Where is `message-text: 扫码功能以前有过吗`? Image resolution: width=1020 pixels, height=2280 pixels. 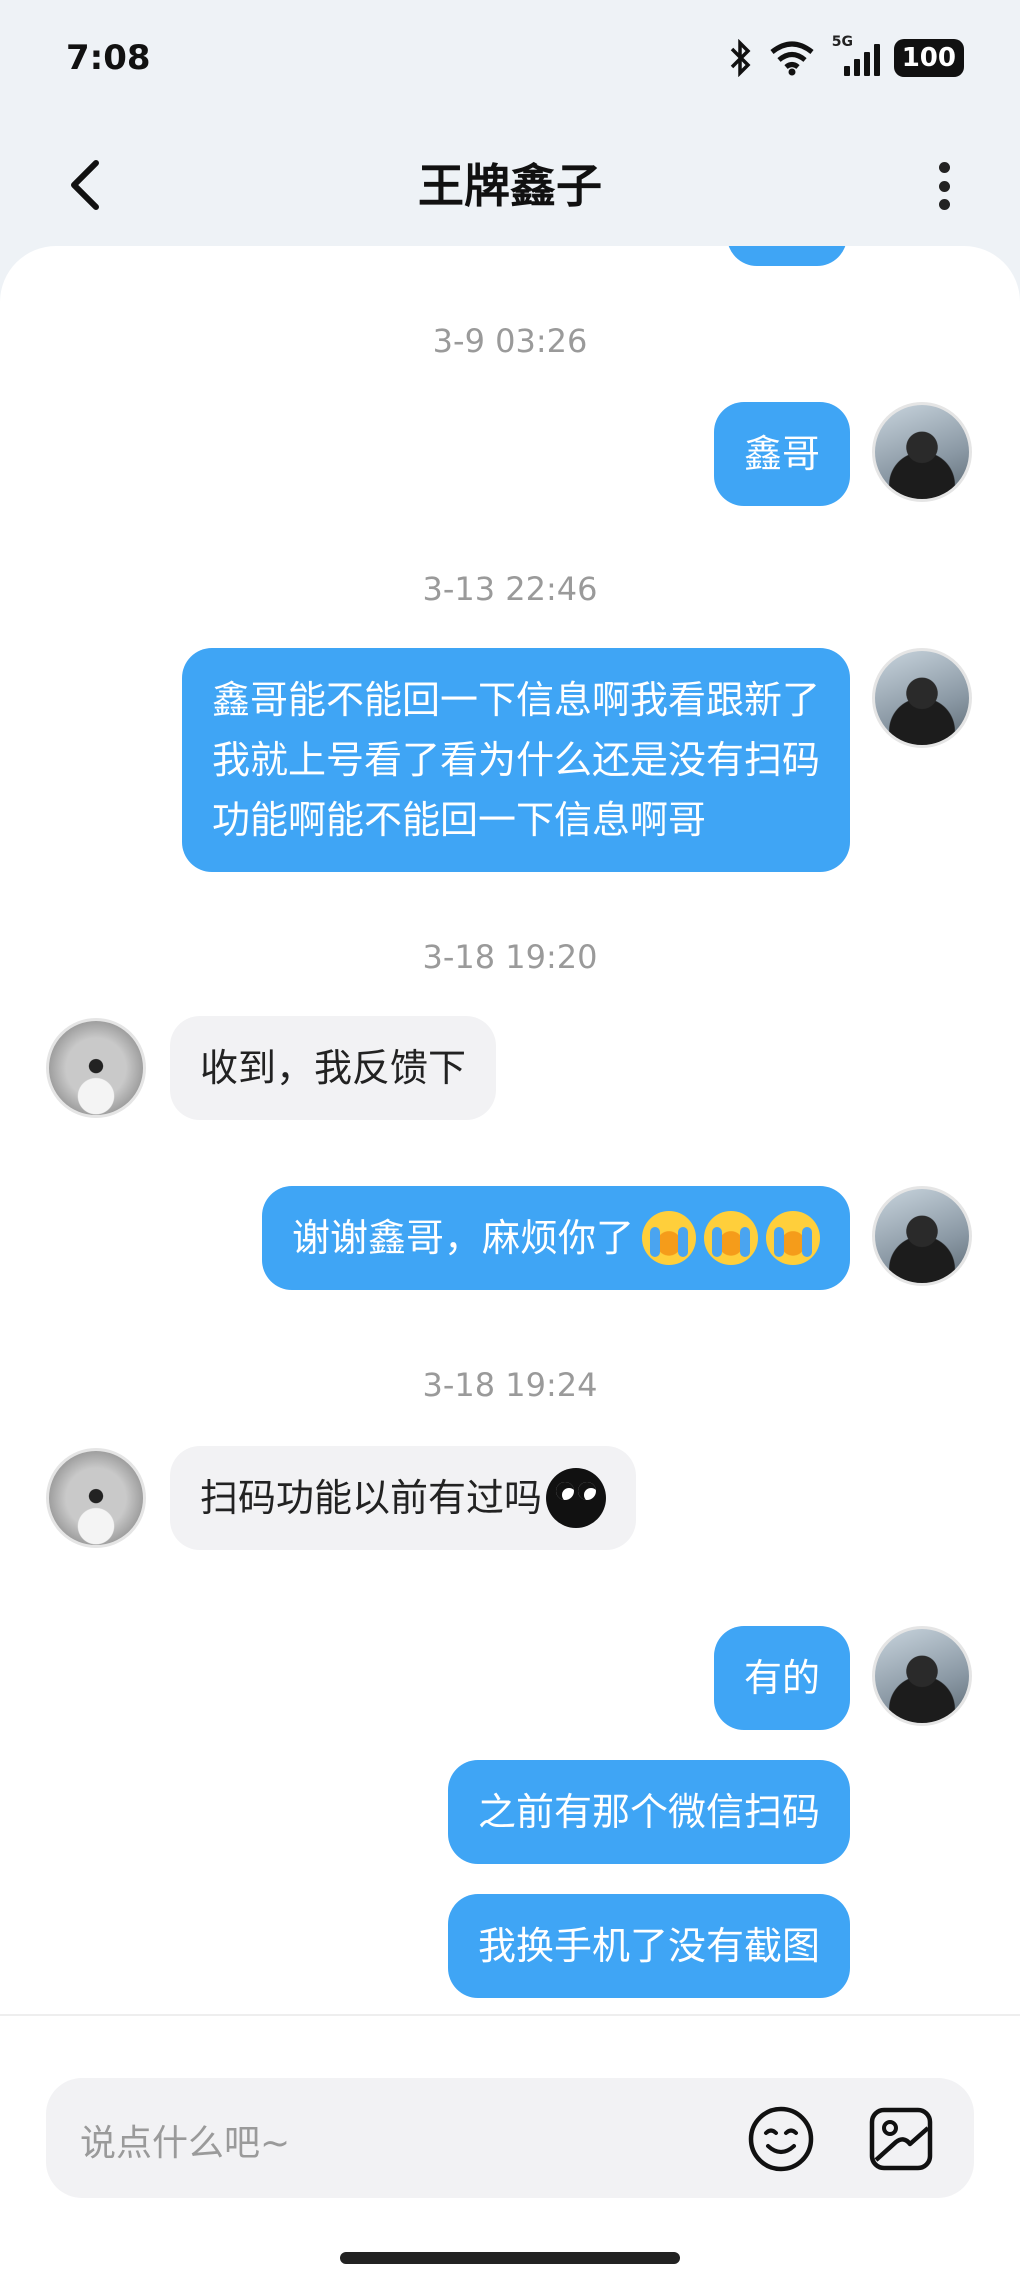 message-text: 扫码功能以前有过吗 is located at coordinates (371, 1498).